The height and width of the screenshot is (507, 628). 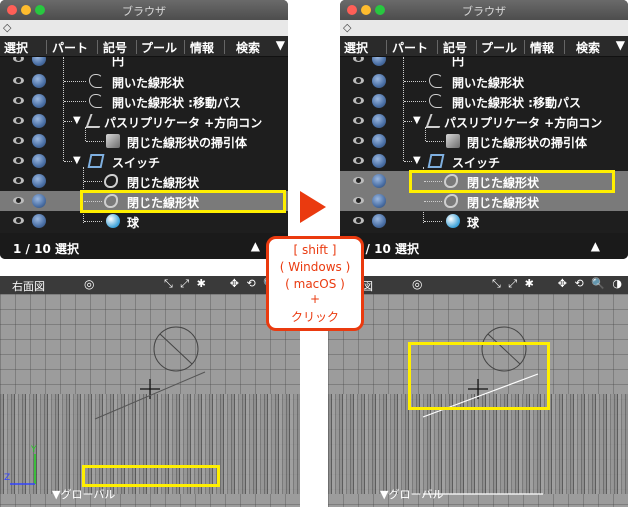 What do you see at coordinates (313, 207) in the screenshot?
I see `arrow-right-icon` at bounding box center [313, 207].